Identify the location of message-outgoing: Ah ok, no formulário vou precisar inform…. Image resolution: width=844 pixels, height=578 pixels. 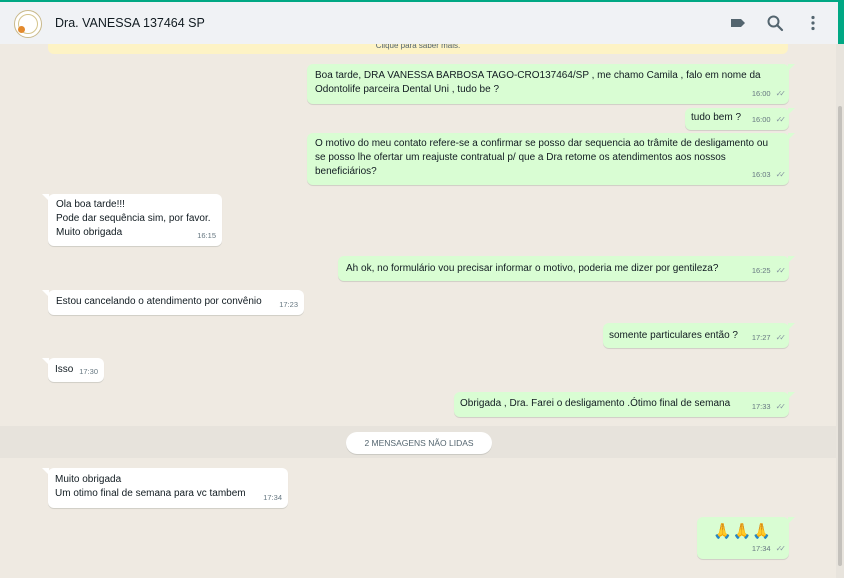
(566, 268).